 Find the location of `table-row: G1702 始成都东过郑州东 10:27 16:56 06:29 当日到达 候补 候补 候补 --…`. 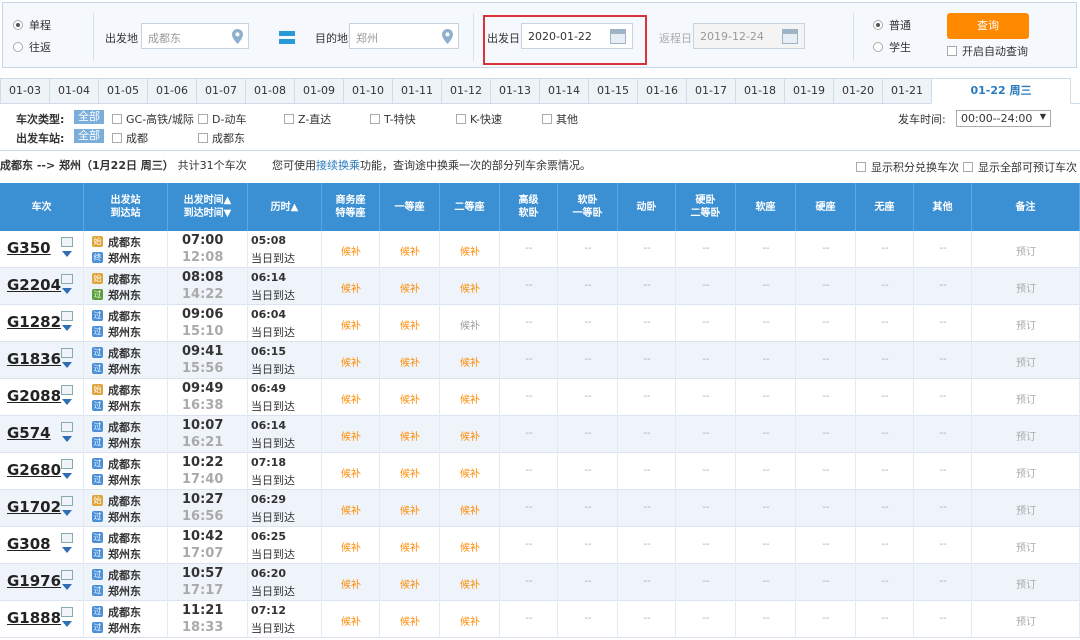

table-row: G1702 始成都东过郑州东 10:27 16:56 06:29 当日到达 候补 候补 候补 --… is located at coordinates (540, 508).